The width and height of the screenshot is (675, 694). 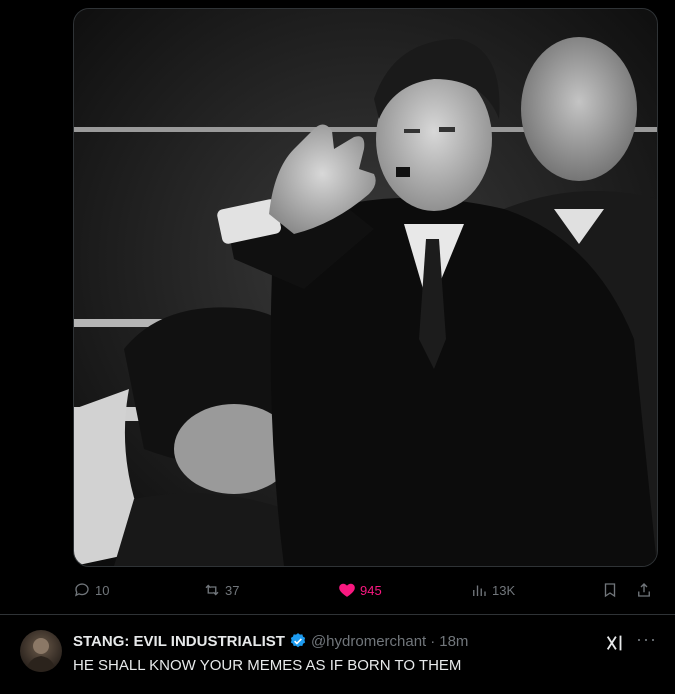 I want to click on bookmark-icon, so click(x=610, y=590).